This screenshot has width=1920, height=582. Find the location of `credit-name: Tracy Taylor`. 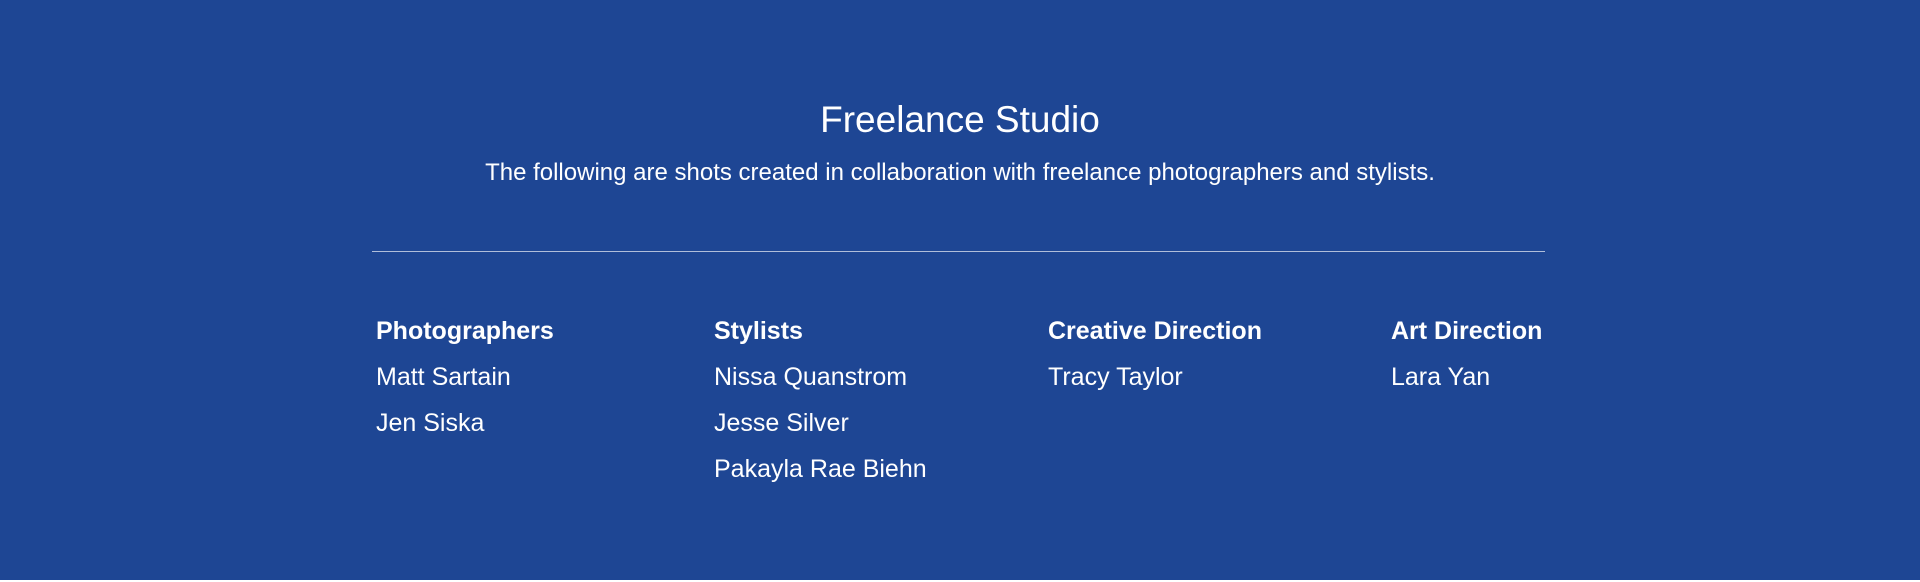

credit-name: Tracy Taylor is located at coordinates (1115, 377).